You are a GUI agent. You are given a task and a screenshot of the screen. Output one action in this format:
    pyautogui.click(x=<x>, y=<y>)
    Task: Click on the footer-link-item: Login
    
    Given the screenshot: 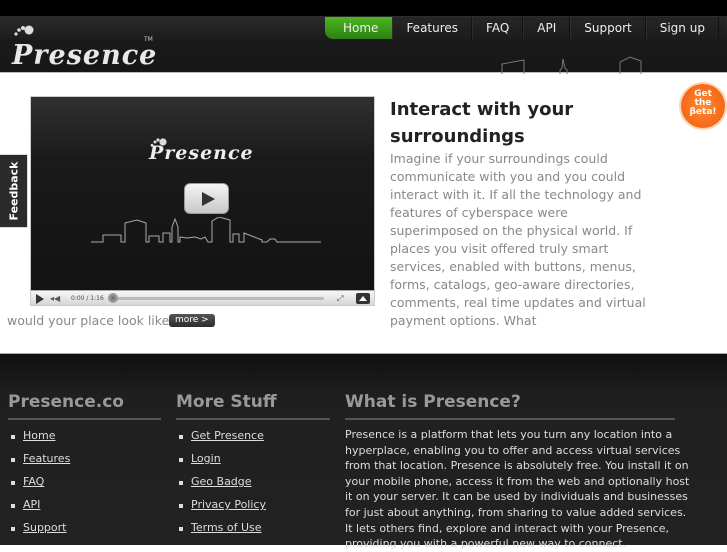 What is the action you would take?
    pyautogui.click(x=253, y=462)
    